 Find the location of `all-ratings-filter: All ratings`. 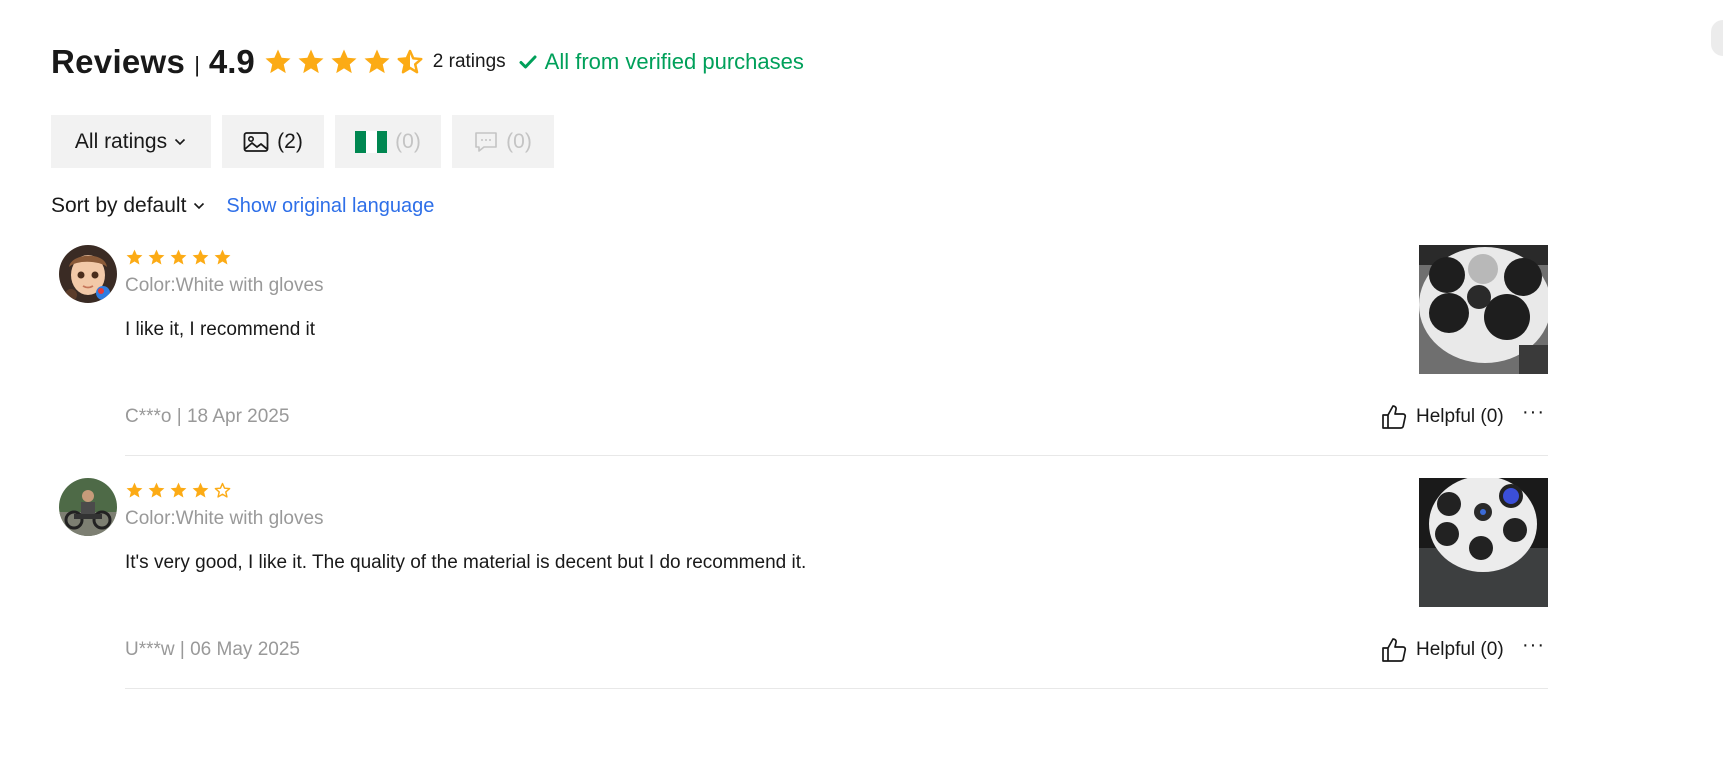

all-ratings-filter: All ratings is located at coordinates (131, 141).